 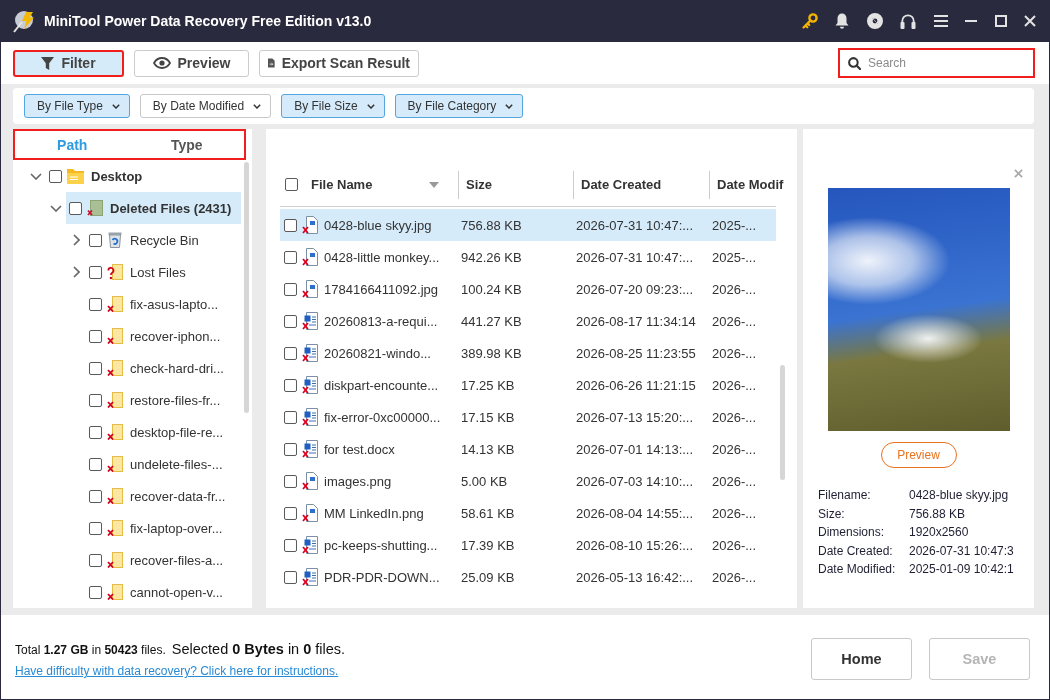 What do you see at coordinates (908, 21) in the screenshot?
I see `headphones-icon` at bounding box center [908, 21].